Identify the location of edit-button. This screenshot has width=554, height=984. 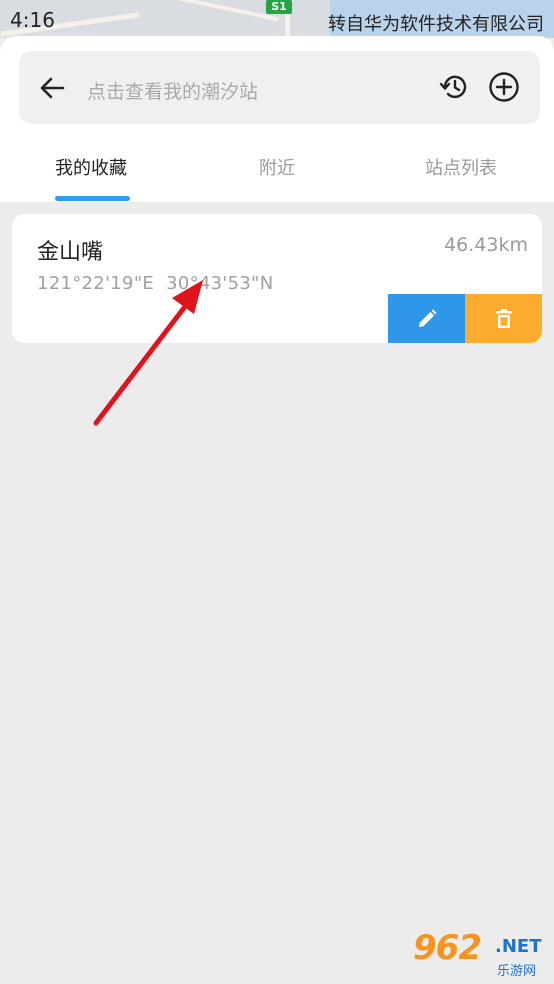
(426, 318).